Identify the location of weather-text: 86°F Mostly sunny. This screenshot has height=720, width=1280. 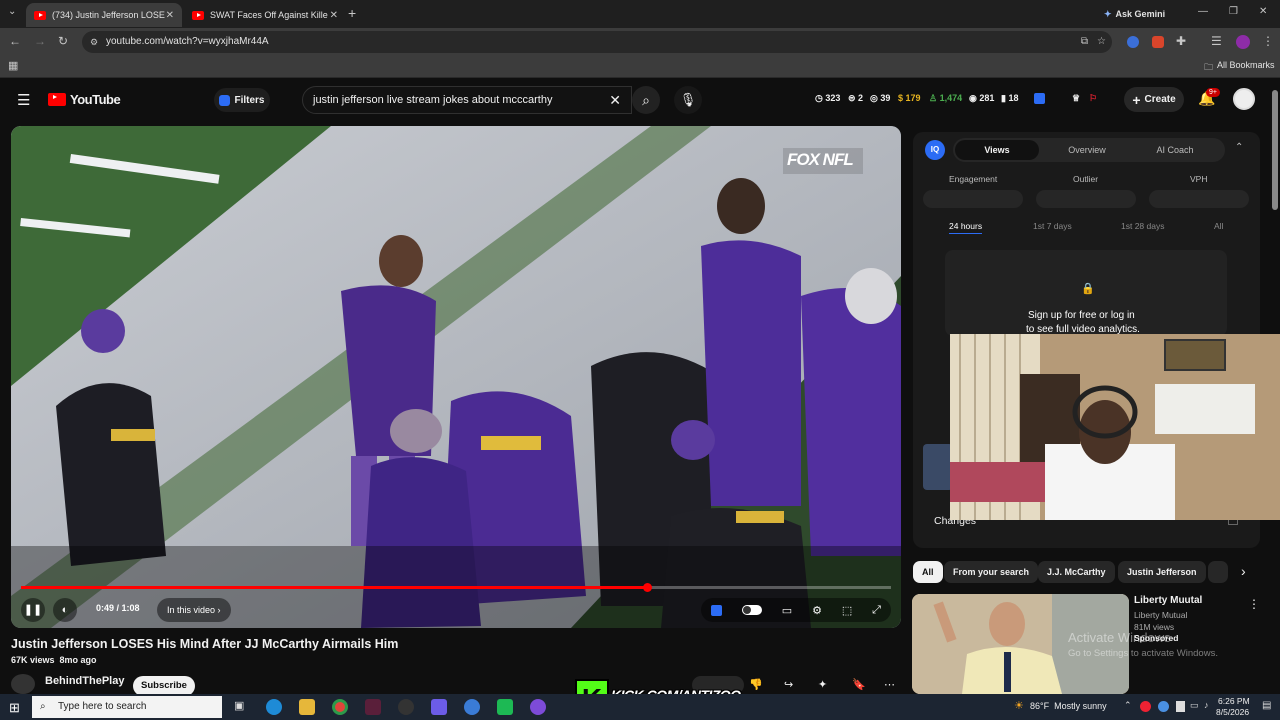
(1068, 706).